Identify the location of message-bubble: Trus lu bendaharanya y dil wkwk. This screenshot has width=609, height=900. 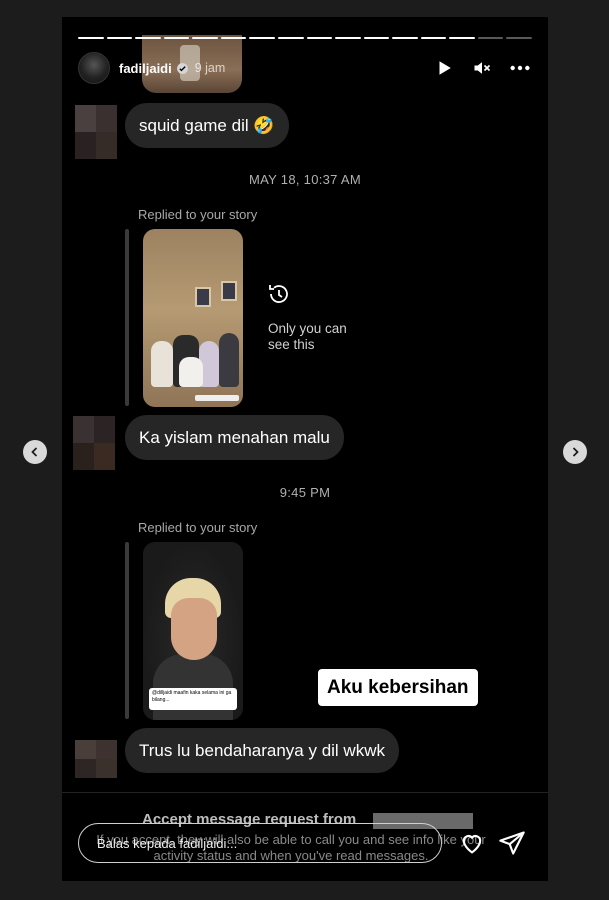
(262, 750).